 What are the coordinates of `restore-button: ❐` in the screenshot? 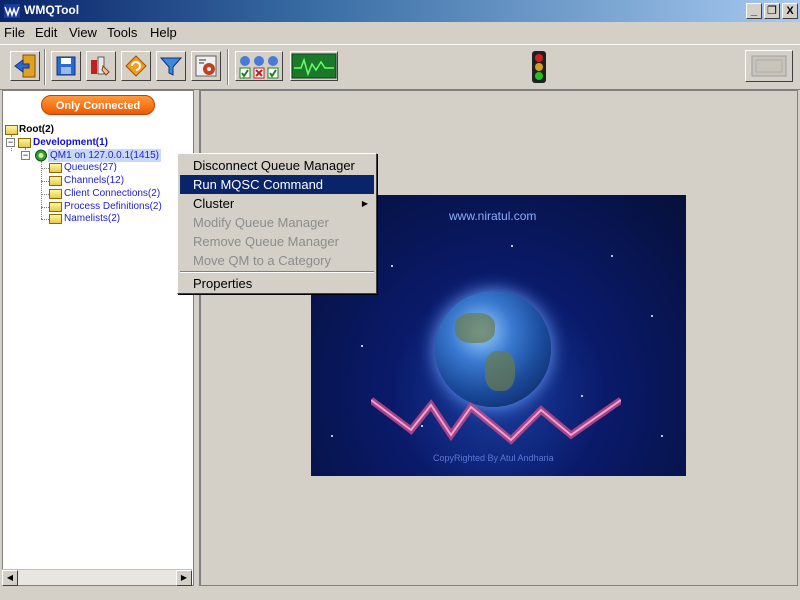 It's located at (772, 11).